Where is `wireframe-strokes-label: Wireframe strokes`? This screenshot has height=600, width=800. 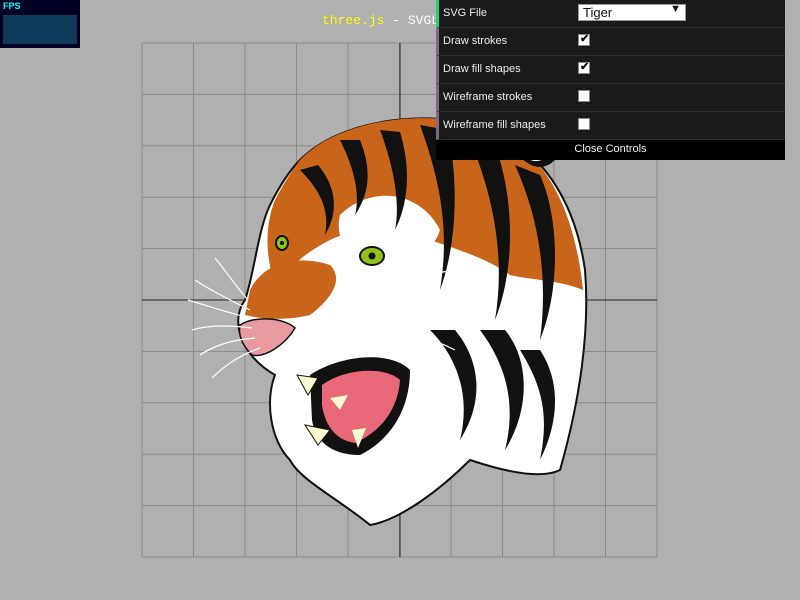 wireframe-strokes-label: Wireframe strokes is located at coordinates (488, 97).